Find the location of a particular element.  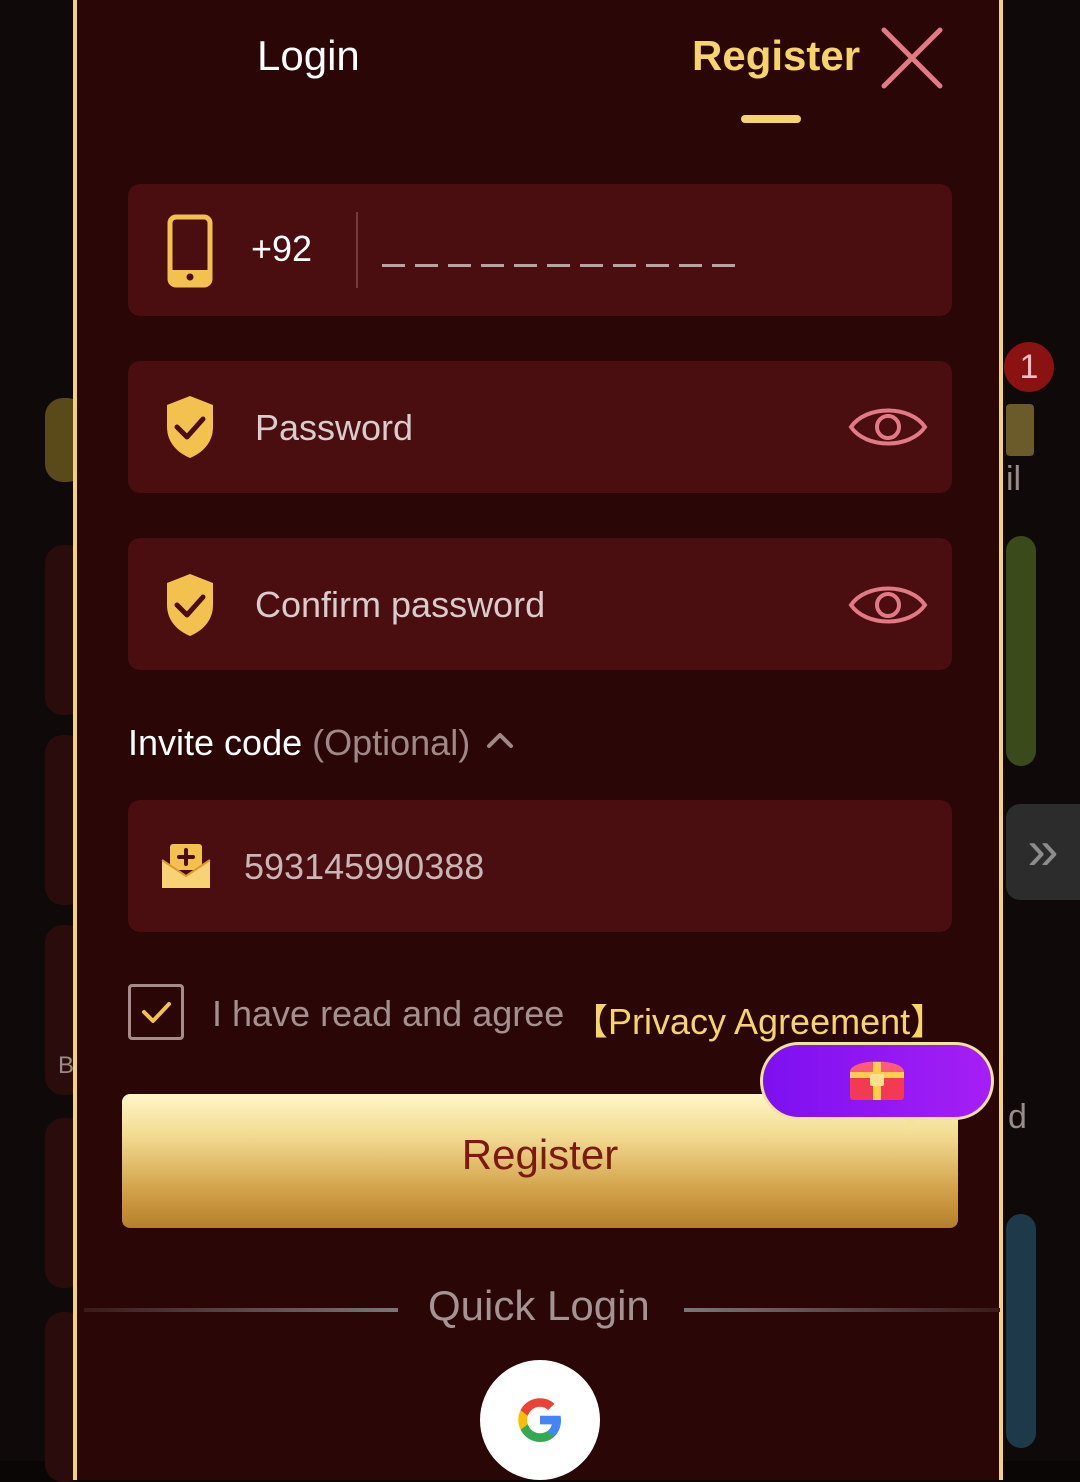

treasure-chest-icon is located at coordinates (877, 1078).